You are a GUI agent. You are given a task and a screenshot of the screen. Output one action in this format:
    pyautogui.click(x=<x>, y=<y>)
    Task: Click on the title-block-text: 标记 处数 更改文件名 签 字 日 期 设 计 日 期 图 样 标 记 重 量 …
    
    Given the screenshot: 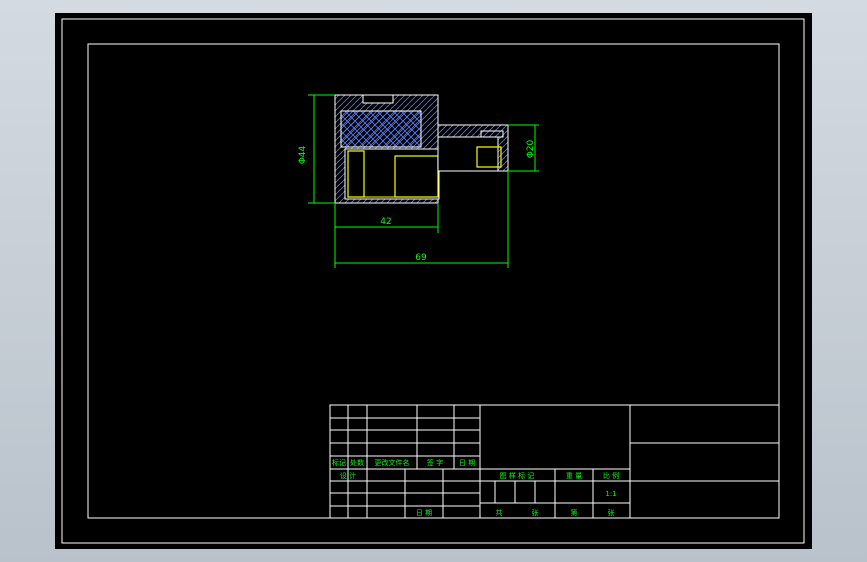 What is the action you would take?
    pyautogui.click(x=475, y=487)
    